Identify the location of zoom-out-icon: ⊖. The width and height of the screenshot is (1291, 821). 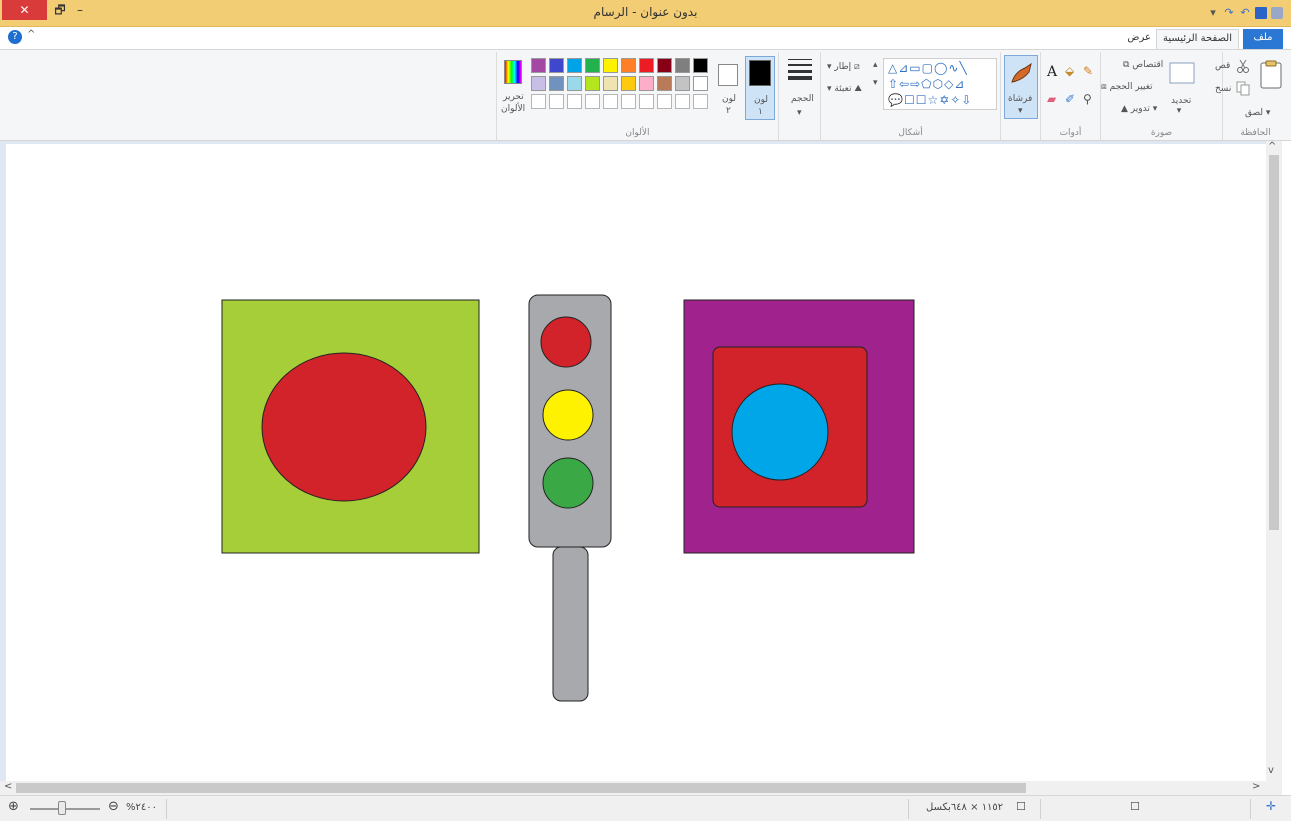
(113, 806).